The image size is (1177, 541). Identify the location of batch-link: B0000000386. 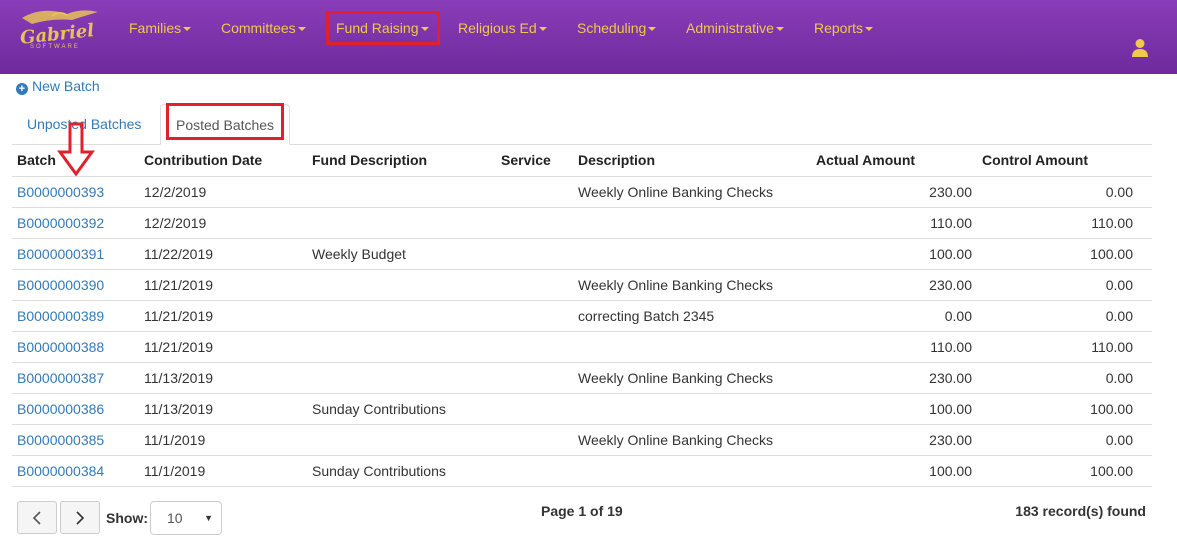
(60, 409).